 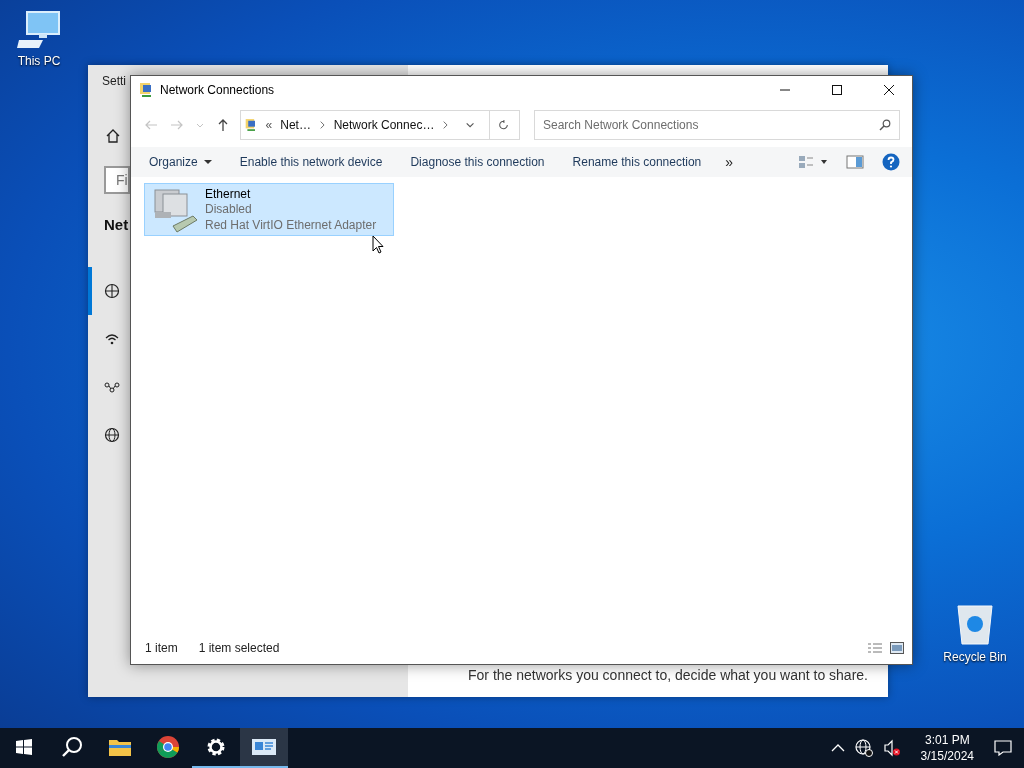 I want to click on view-options-icon, so click(x=813, y=162).